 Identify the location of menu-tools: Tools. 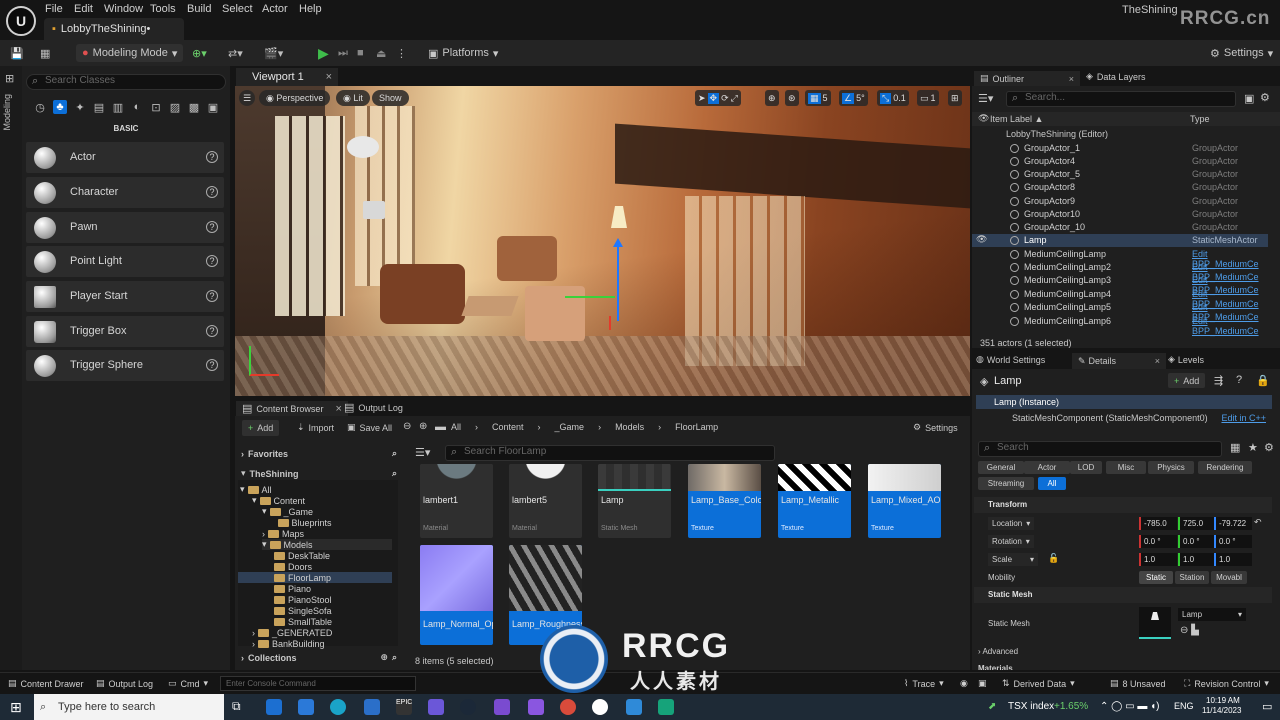
(163, 9).